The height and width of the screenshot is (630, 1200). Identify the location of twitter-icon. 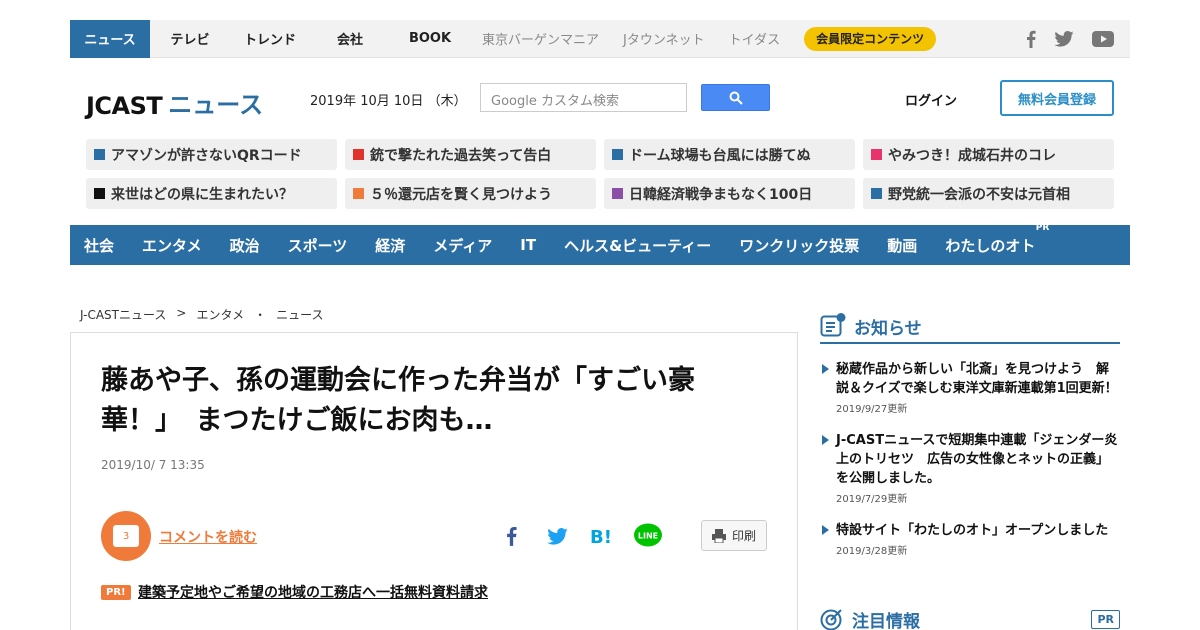
(1064, 38).